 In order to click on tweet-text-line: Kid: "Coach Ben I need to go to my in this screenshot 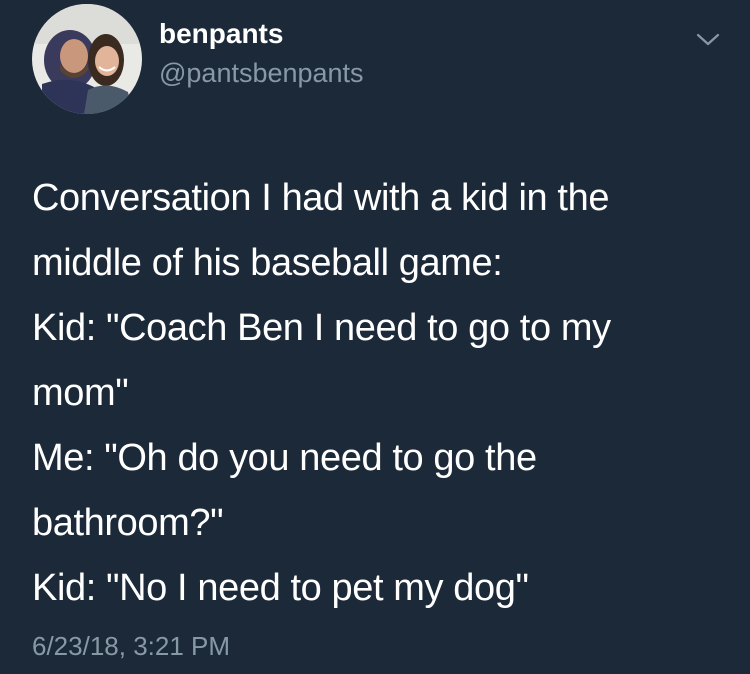, I will do `click(321, 328)`.